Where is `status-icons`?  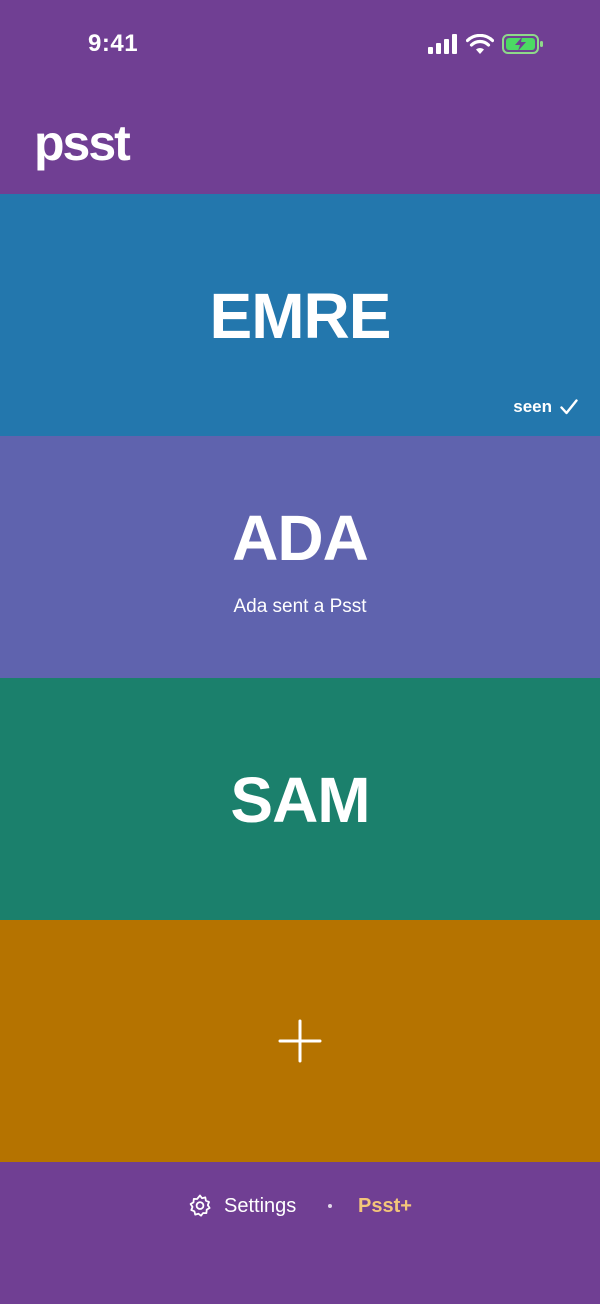
status-icons is located at coordinates (486, 44).